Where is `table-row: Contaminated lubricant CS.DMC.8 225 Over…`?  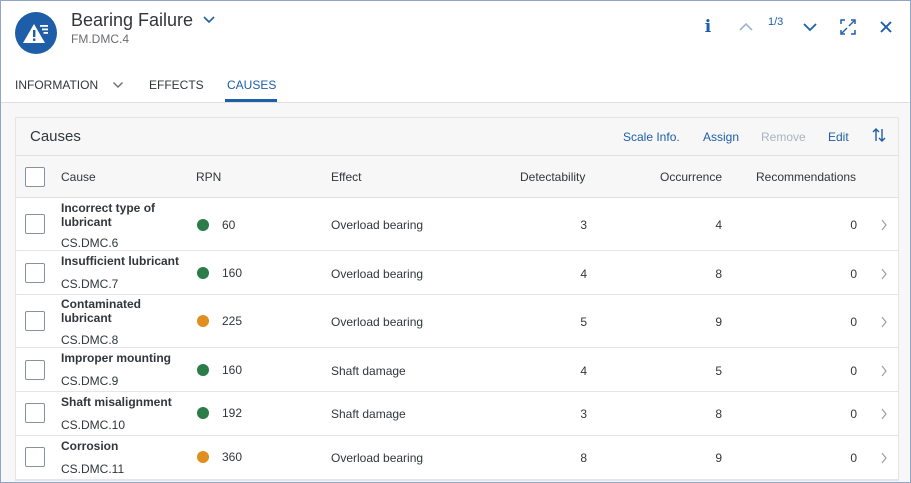 table-row: Contaminated lubricant CS.DMC.8 225 Over… is located at coordinates (457, 322).